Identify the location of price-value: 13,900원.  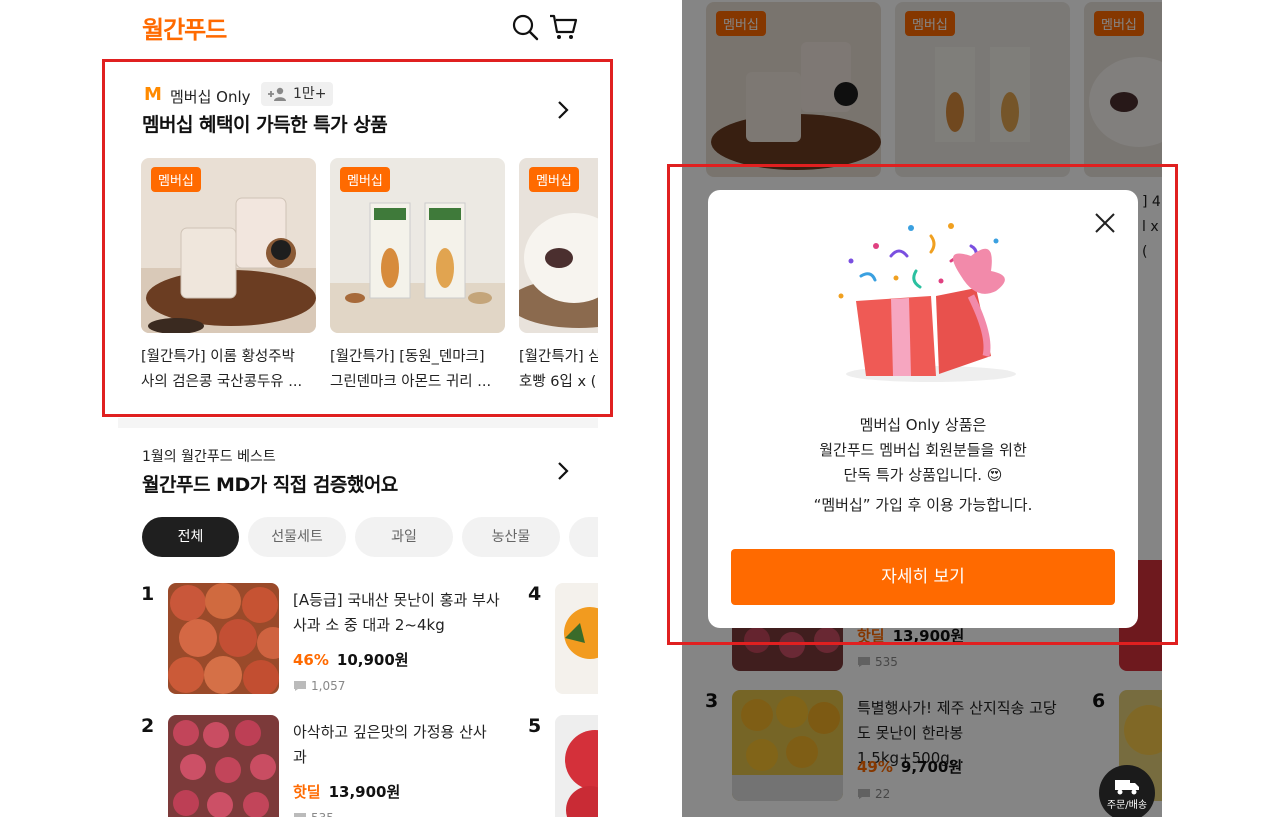
(364, 792).